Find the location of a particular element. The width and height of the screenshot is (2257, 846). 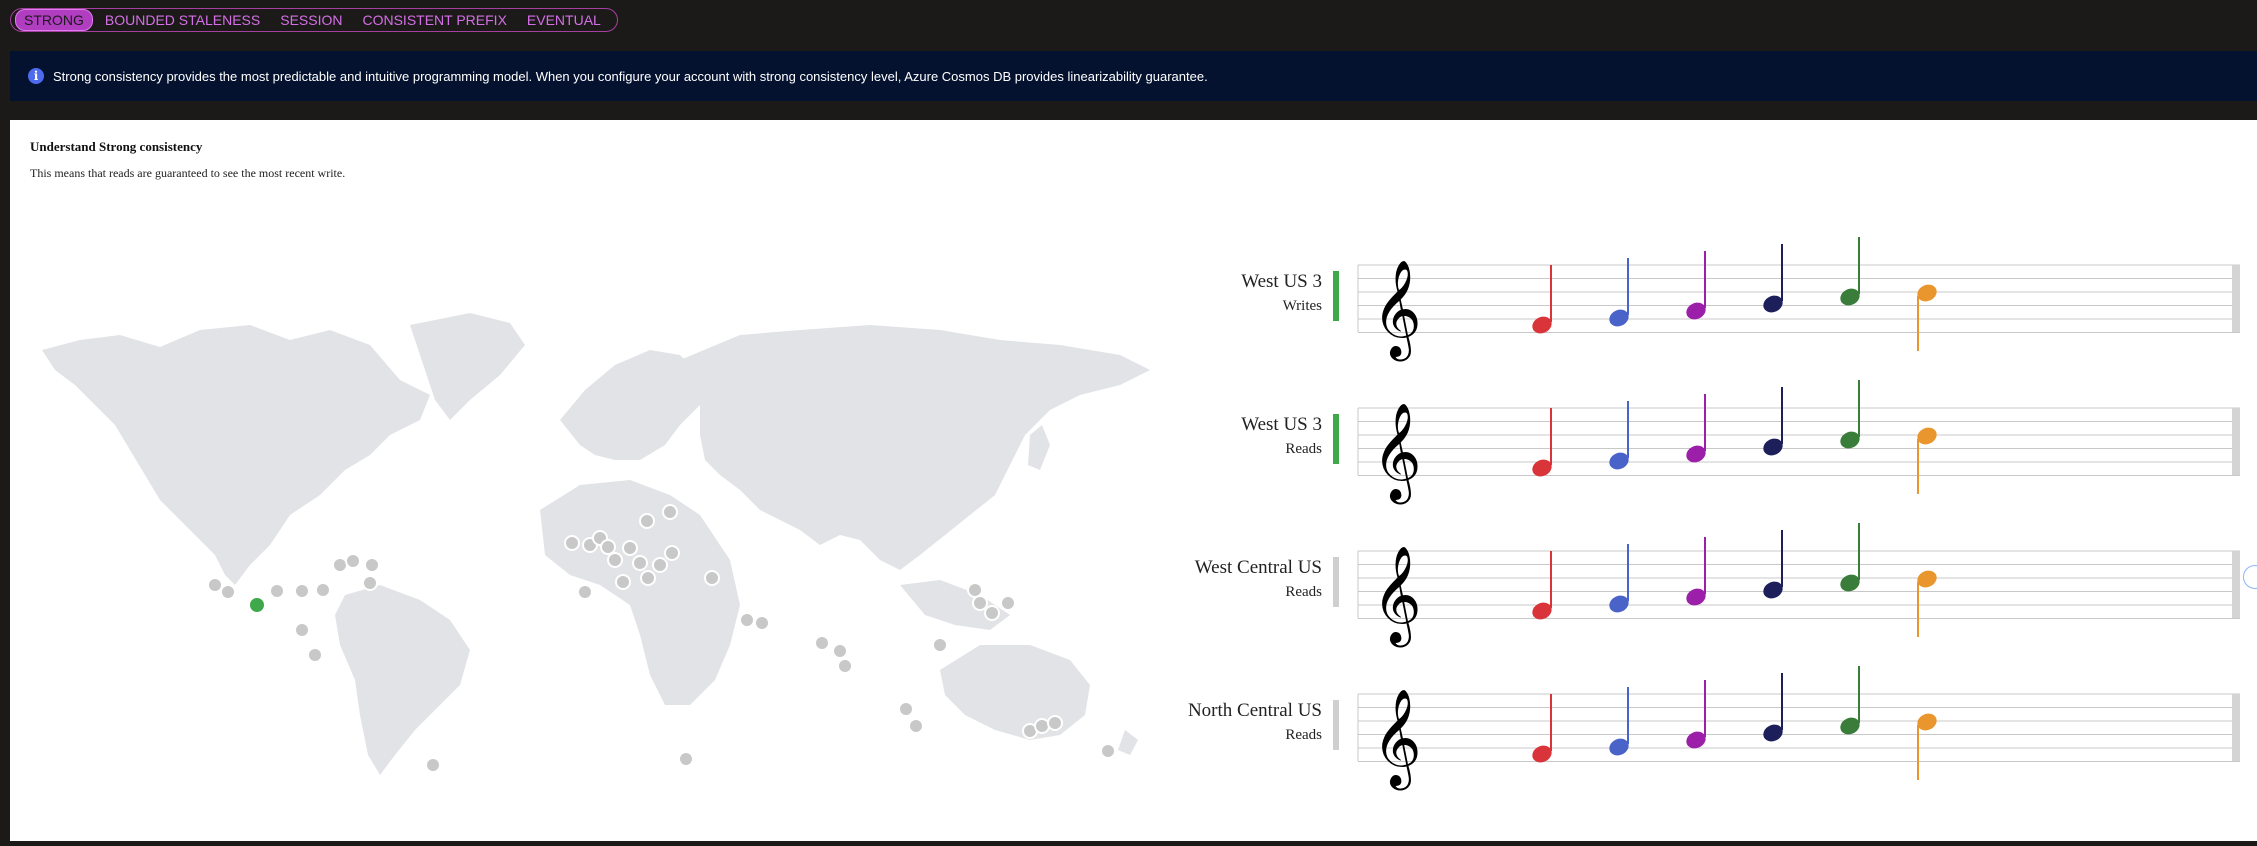

region-staff-row: West US 3 Writes 𝄞 is located at coordinates (1740, 299).